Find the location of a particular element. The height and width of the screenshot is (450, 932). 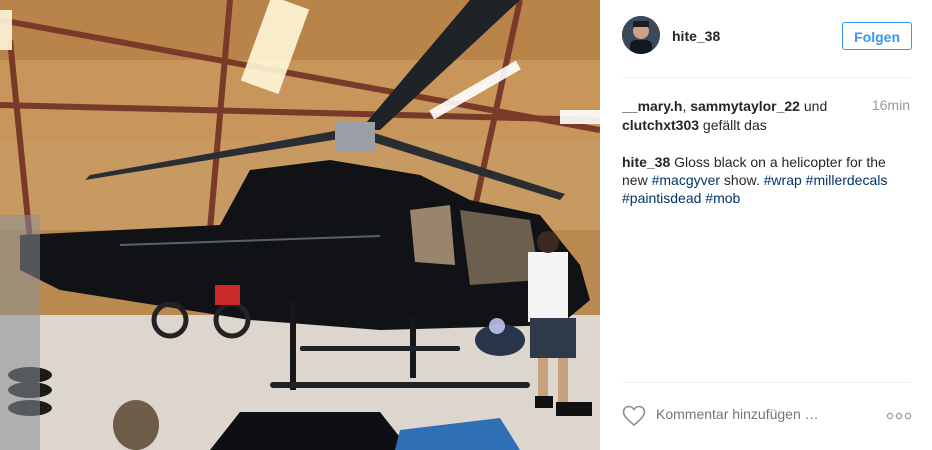

comment-bar is located at coordinates (767, 417).